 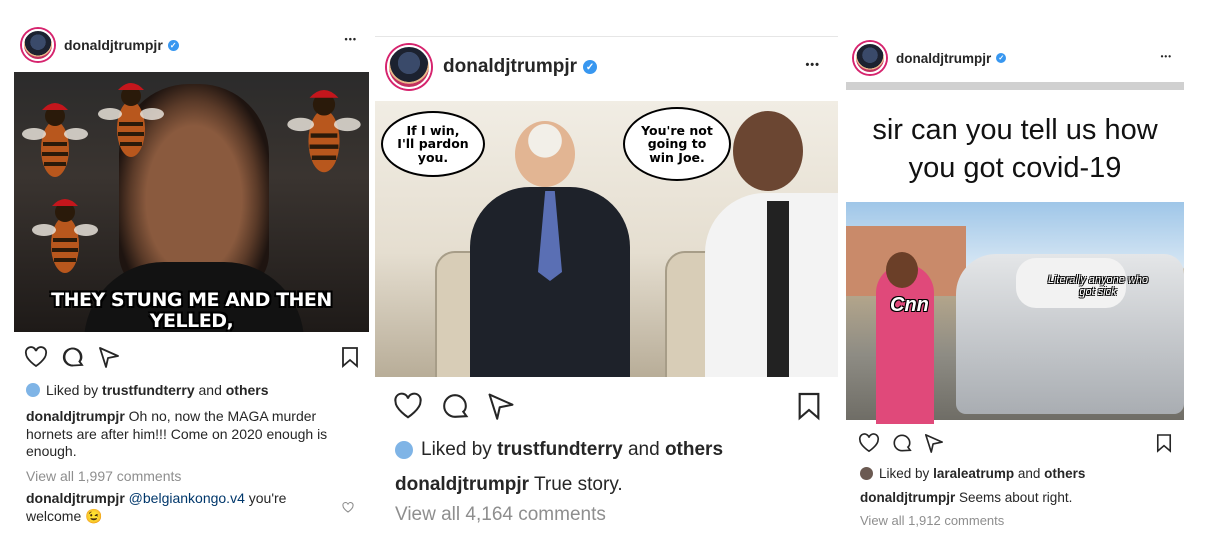 I want to click on tie-right, so click(x=778, y=289).